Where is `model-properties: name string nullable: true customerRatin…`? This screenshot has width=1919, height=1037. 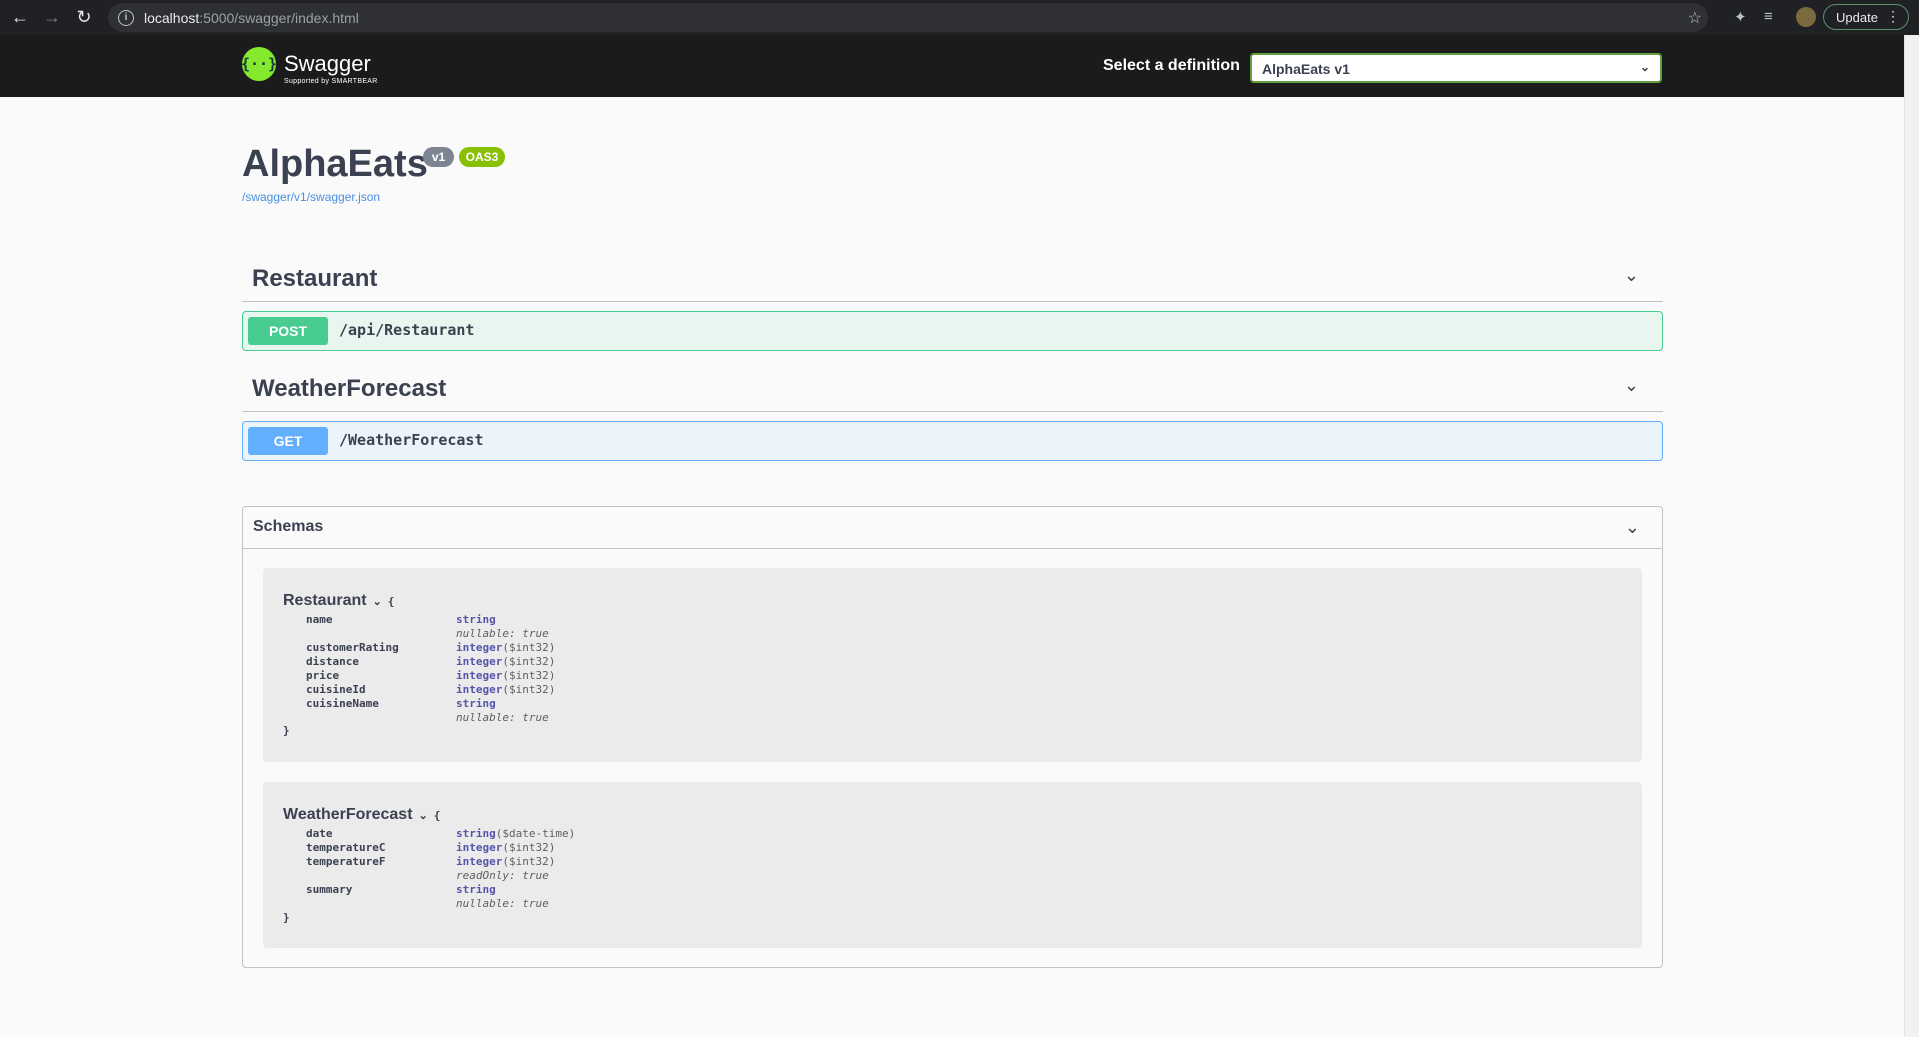 model-properties: name string nullable: true customerRatin… is located at coordinates (556, 669).